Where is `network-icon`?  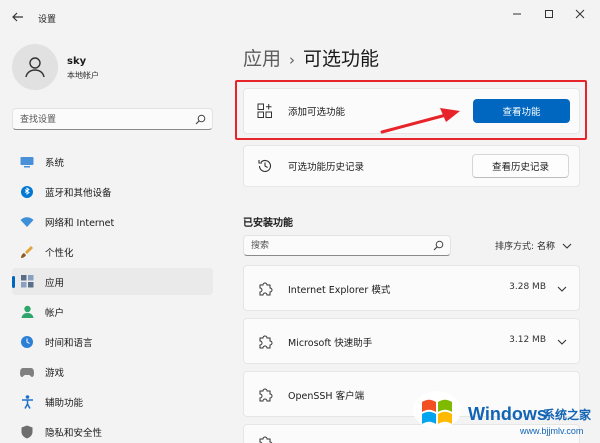 network-icon is located at coordinates (27, 222).